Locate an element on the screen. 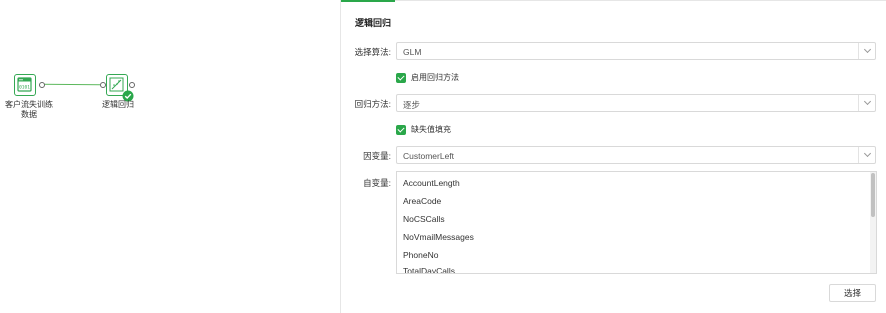 This screenshot has height=313, width=886. list-item: TotalDayCalls is located at coordinates (429, 269).